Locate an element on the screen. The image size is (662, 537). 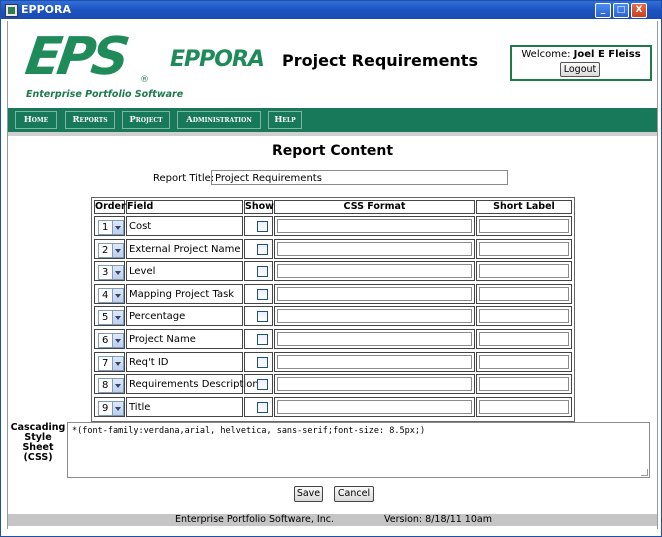
order-select: 9 is located at coordinates (111, 408).